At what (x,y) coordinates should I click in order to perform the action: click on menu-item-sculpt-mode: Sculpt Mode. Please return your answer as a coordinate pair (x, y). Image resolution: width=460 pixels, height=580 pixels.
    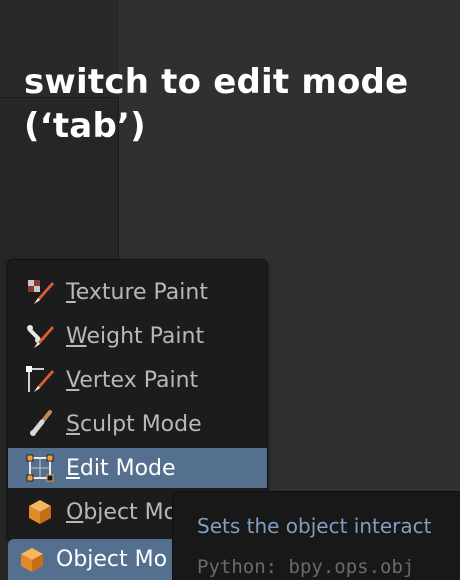
    Looking at the image, I should click on (137, 424).